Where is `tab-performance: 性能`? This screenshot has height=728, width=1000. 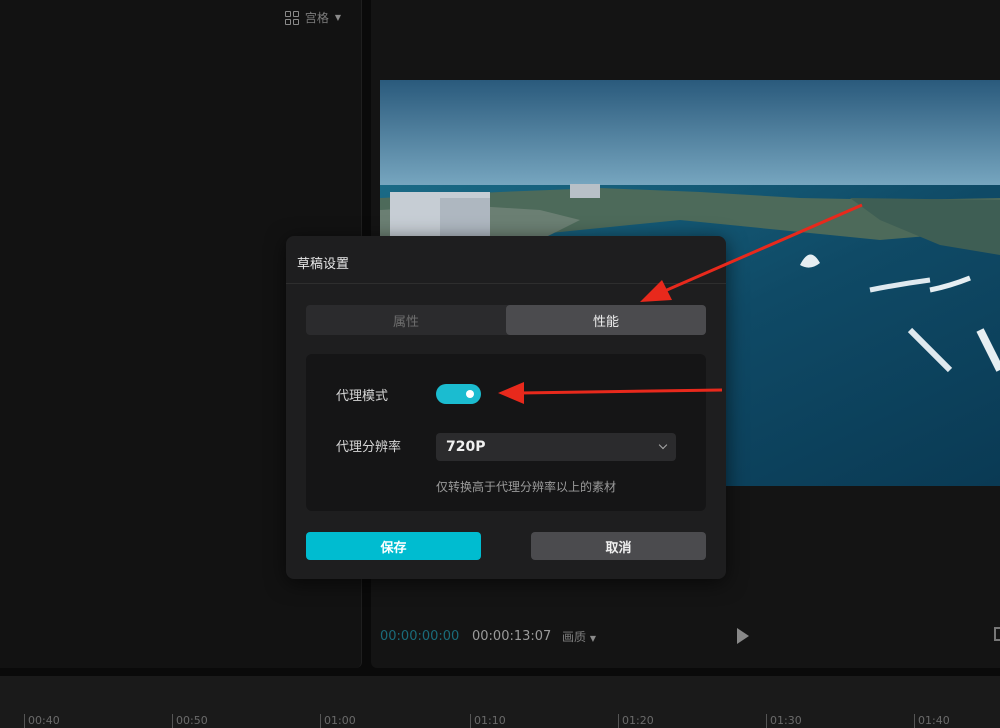
tab-performance: 性能 is located at coordinates (606, 320).